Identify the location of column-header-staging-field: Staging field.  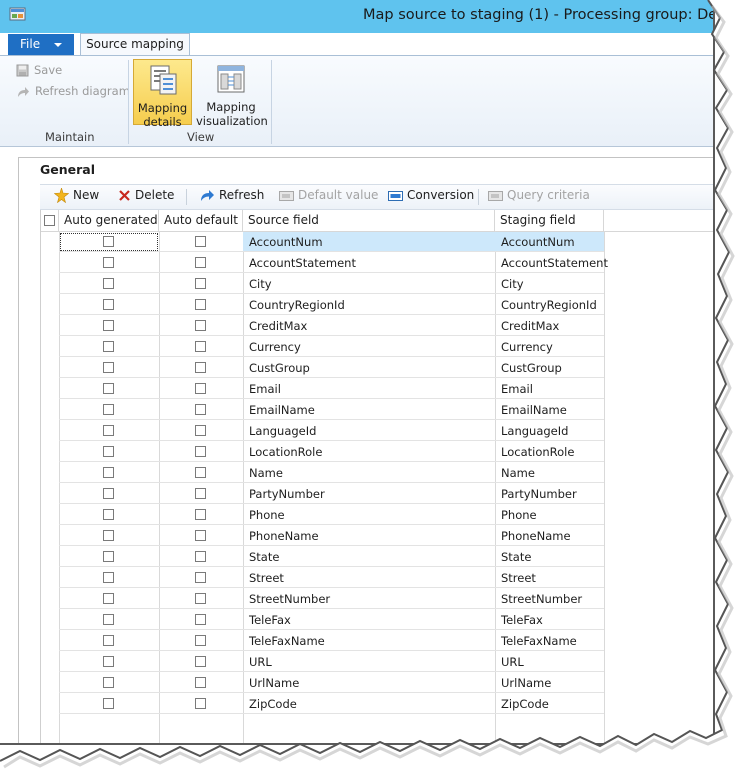
(549, 220).